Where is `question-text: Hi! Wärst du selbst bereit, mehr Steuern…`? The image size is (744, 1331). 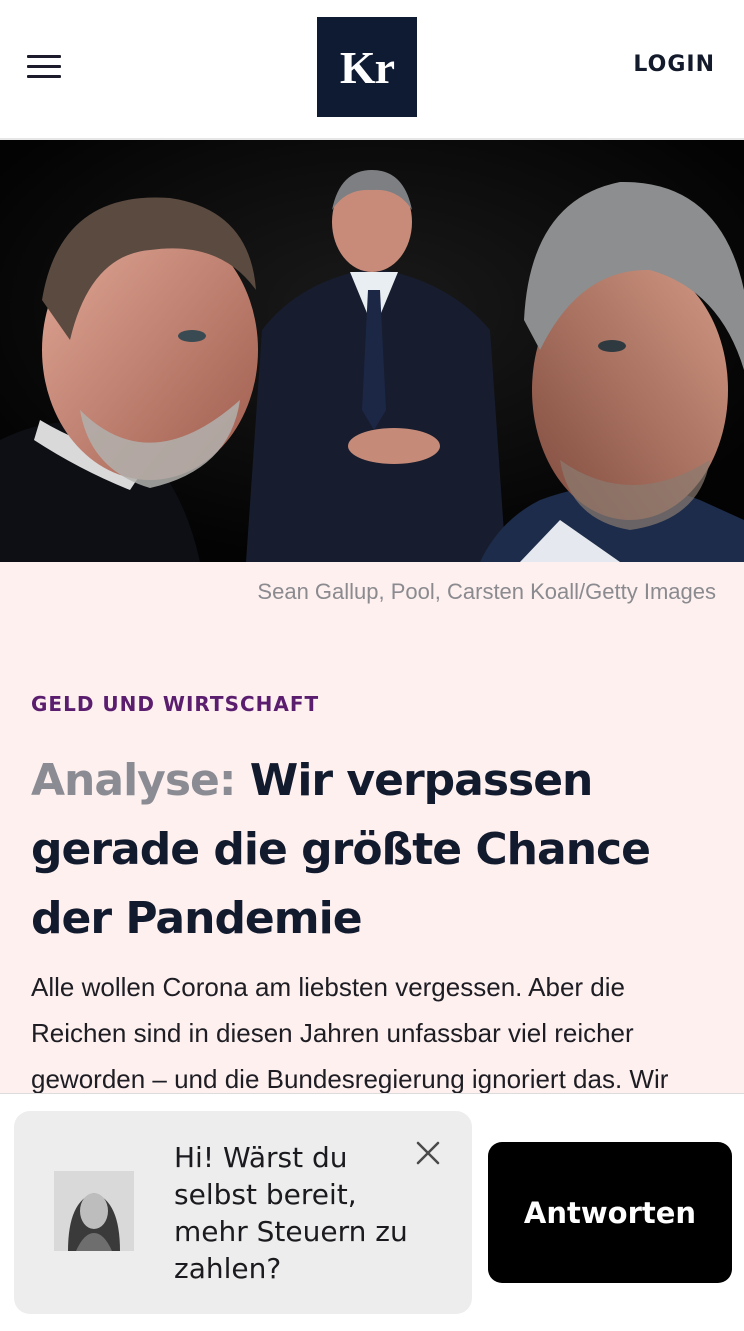 question-text: Hi! Wärst du selbst bereit, mehr Steuern… is located at coordinates (291, 1213).